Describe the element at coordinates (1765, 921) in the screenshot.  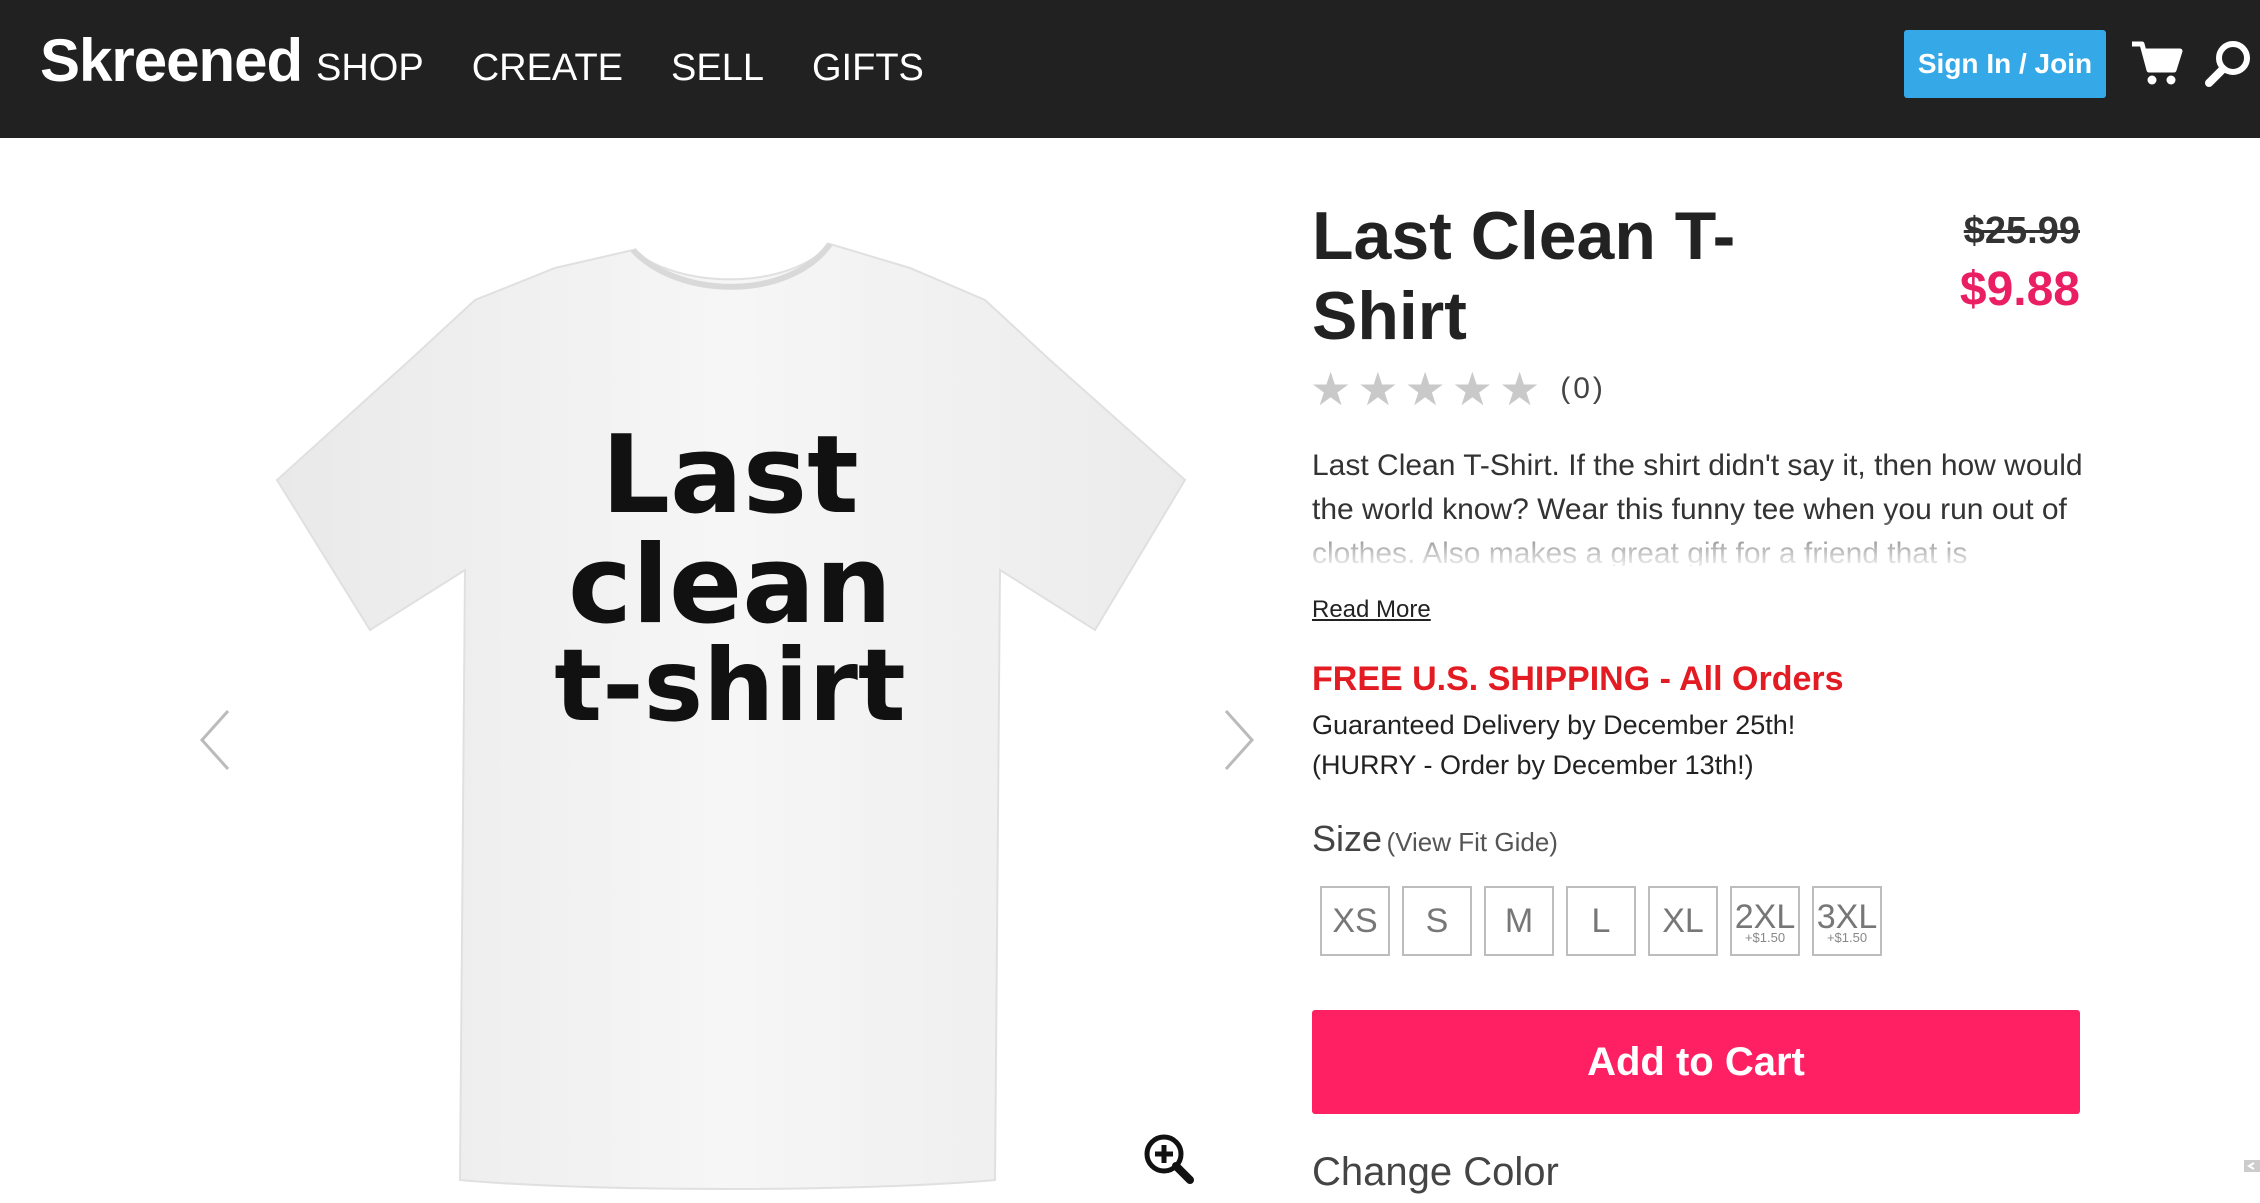
I see `size-option-2xl: 2XL +$1.50` at that location.